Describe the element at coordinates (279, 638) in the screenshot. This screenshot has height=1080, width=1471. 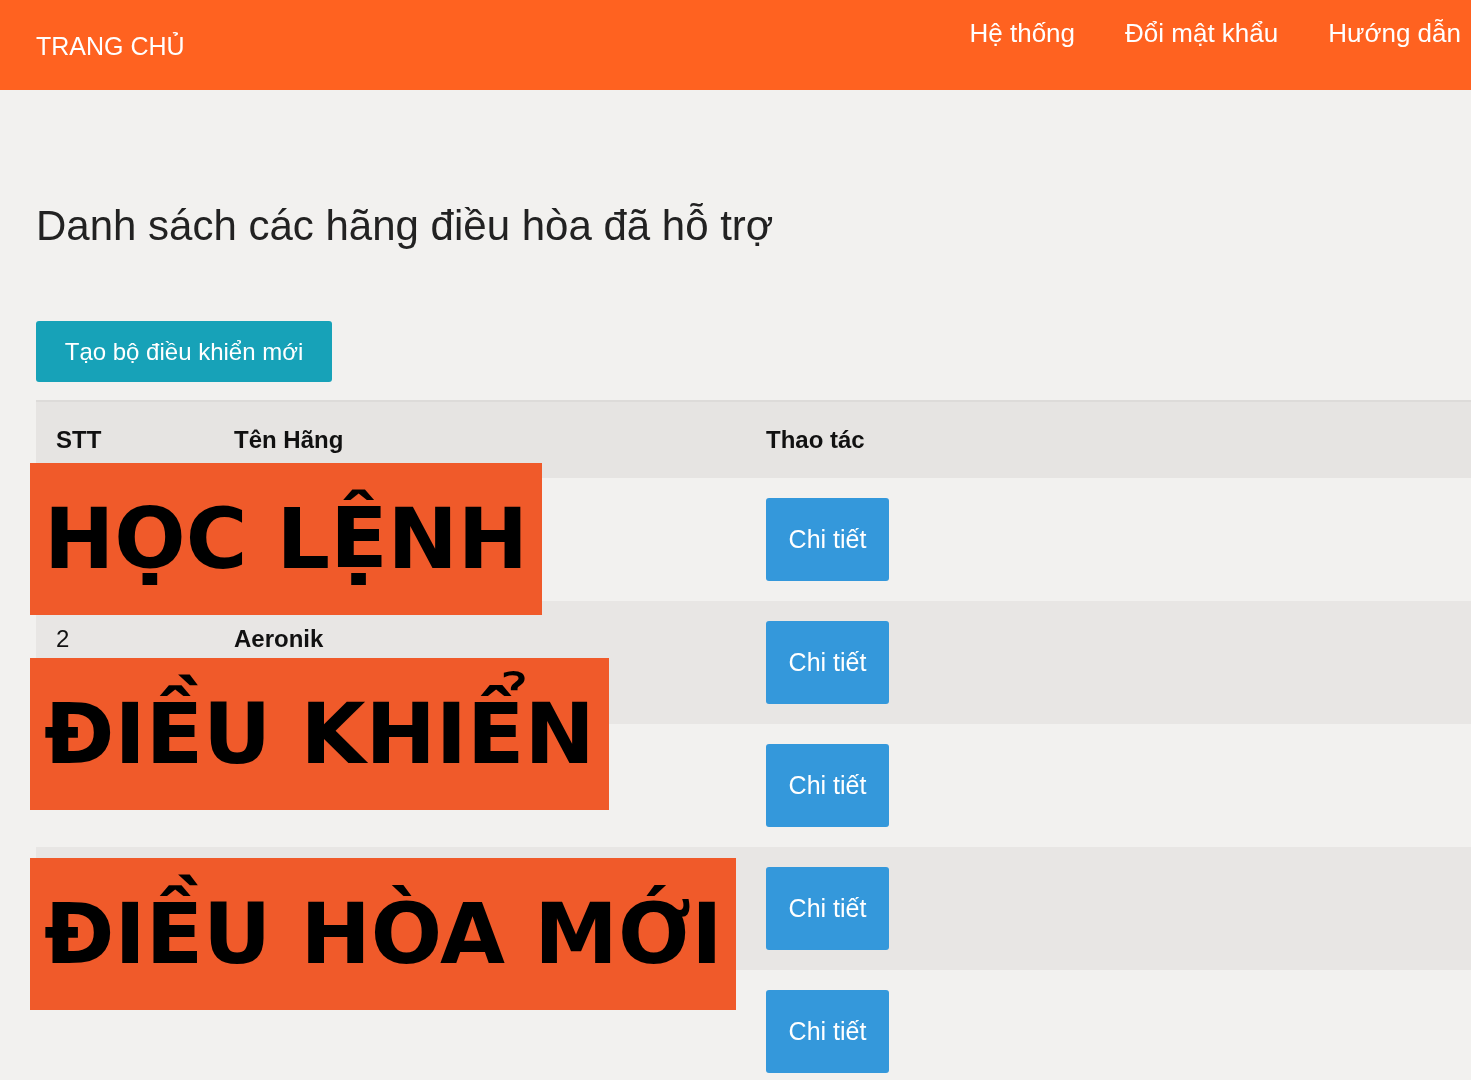
I see `brand-name: Aeronik` at that location.